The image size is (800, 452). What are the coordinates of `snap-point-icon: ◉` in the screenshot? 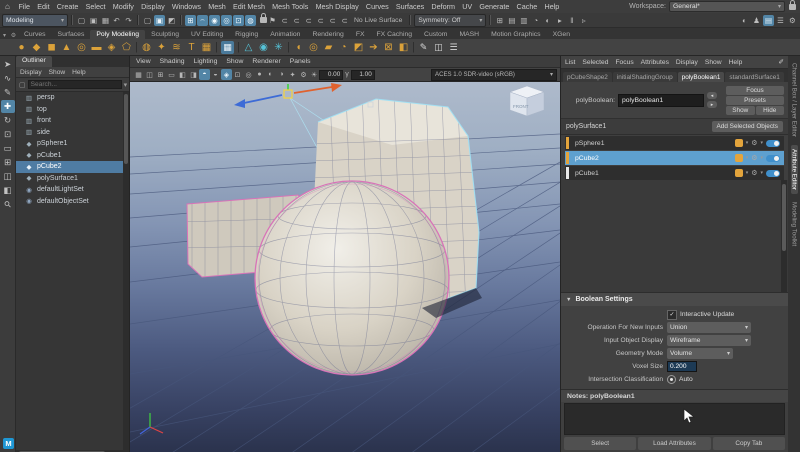 It's located at (214, 20).